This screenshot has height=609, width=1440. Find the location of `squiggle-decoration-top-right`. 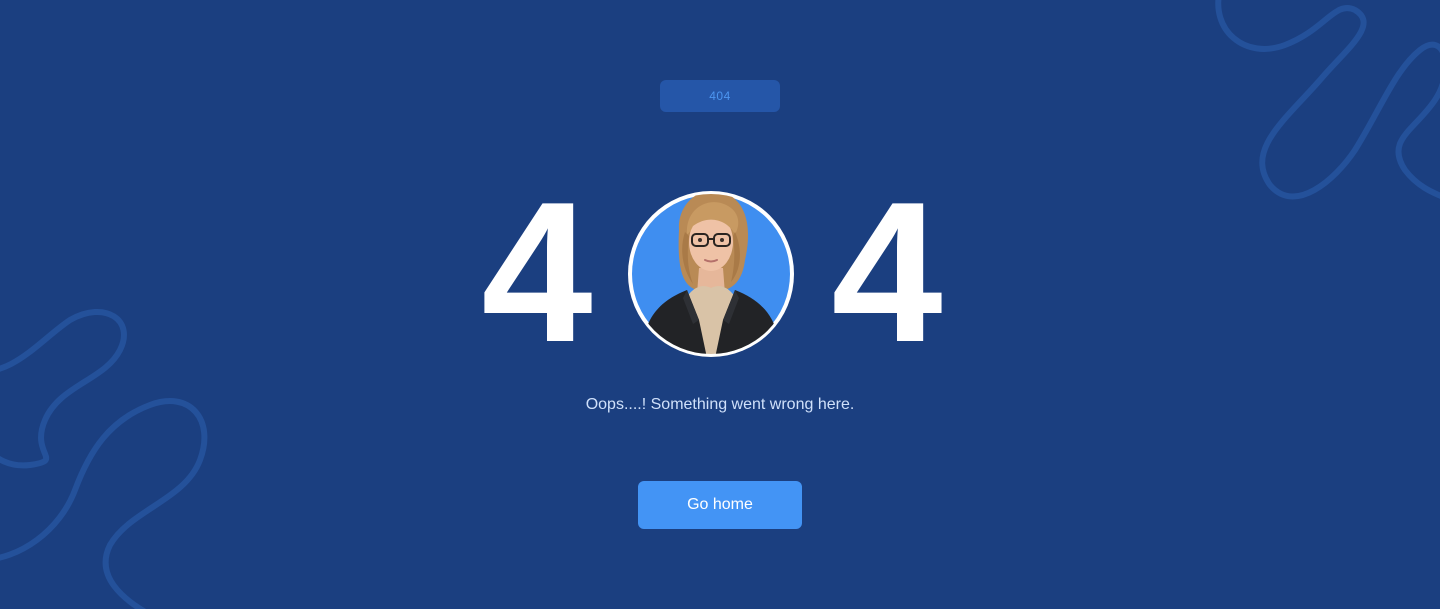

squiggle-decoration-top-right is located at coordinates (1327, 100).